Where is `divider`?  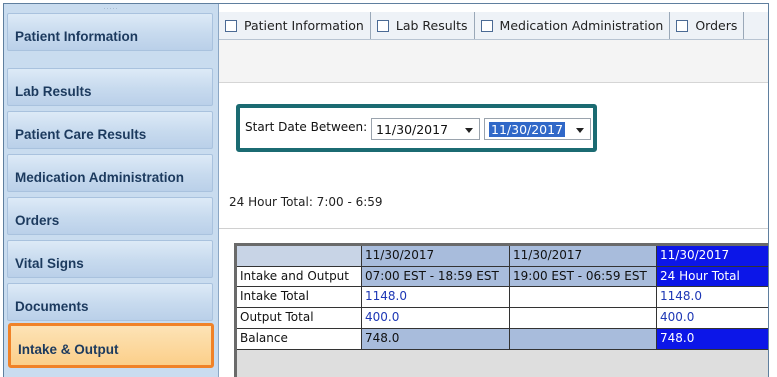 divider is located at coordinates (493, 228).